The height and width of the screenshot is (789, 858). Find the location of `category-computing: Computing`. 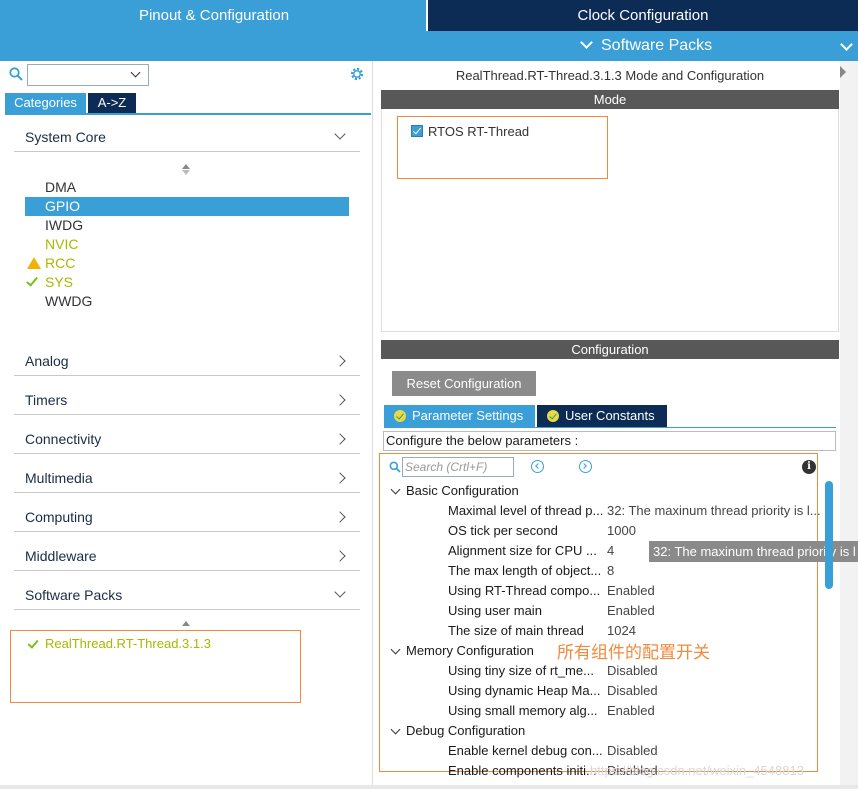

category-computing: Computing is located at coordinates (187, 519).